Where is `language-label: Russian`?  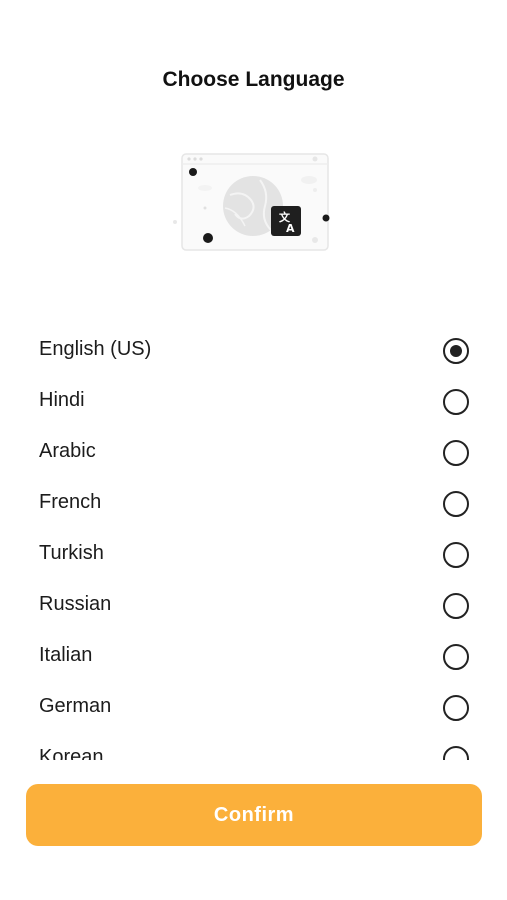 language-label: Russian is located at coordinates (75, 604).